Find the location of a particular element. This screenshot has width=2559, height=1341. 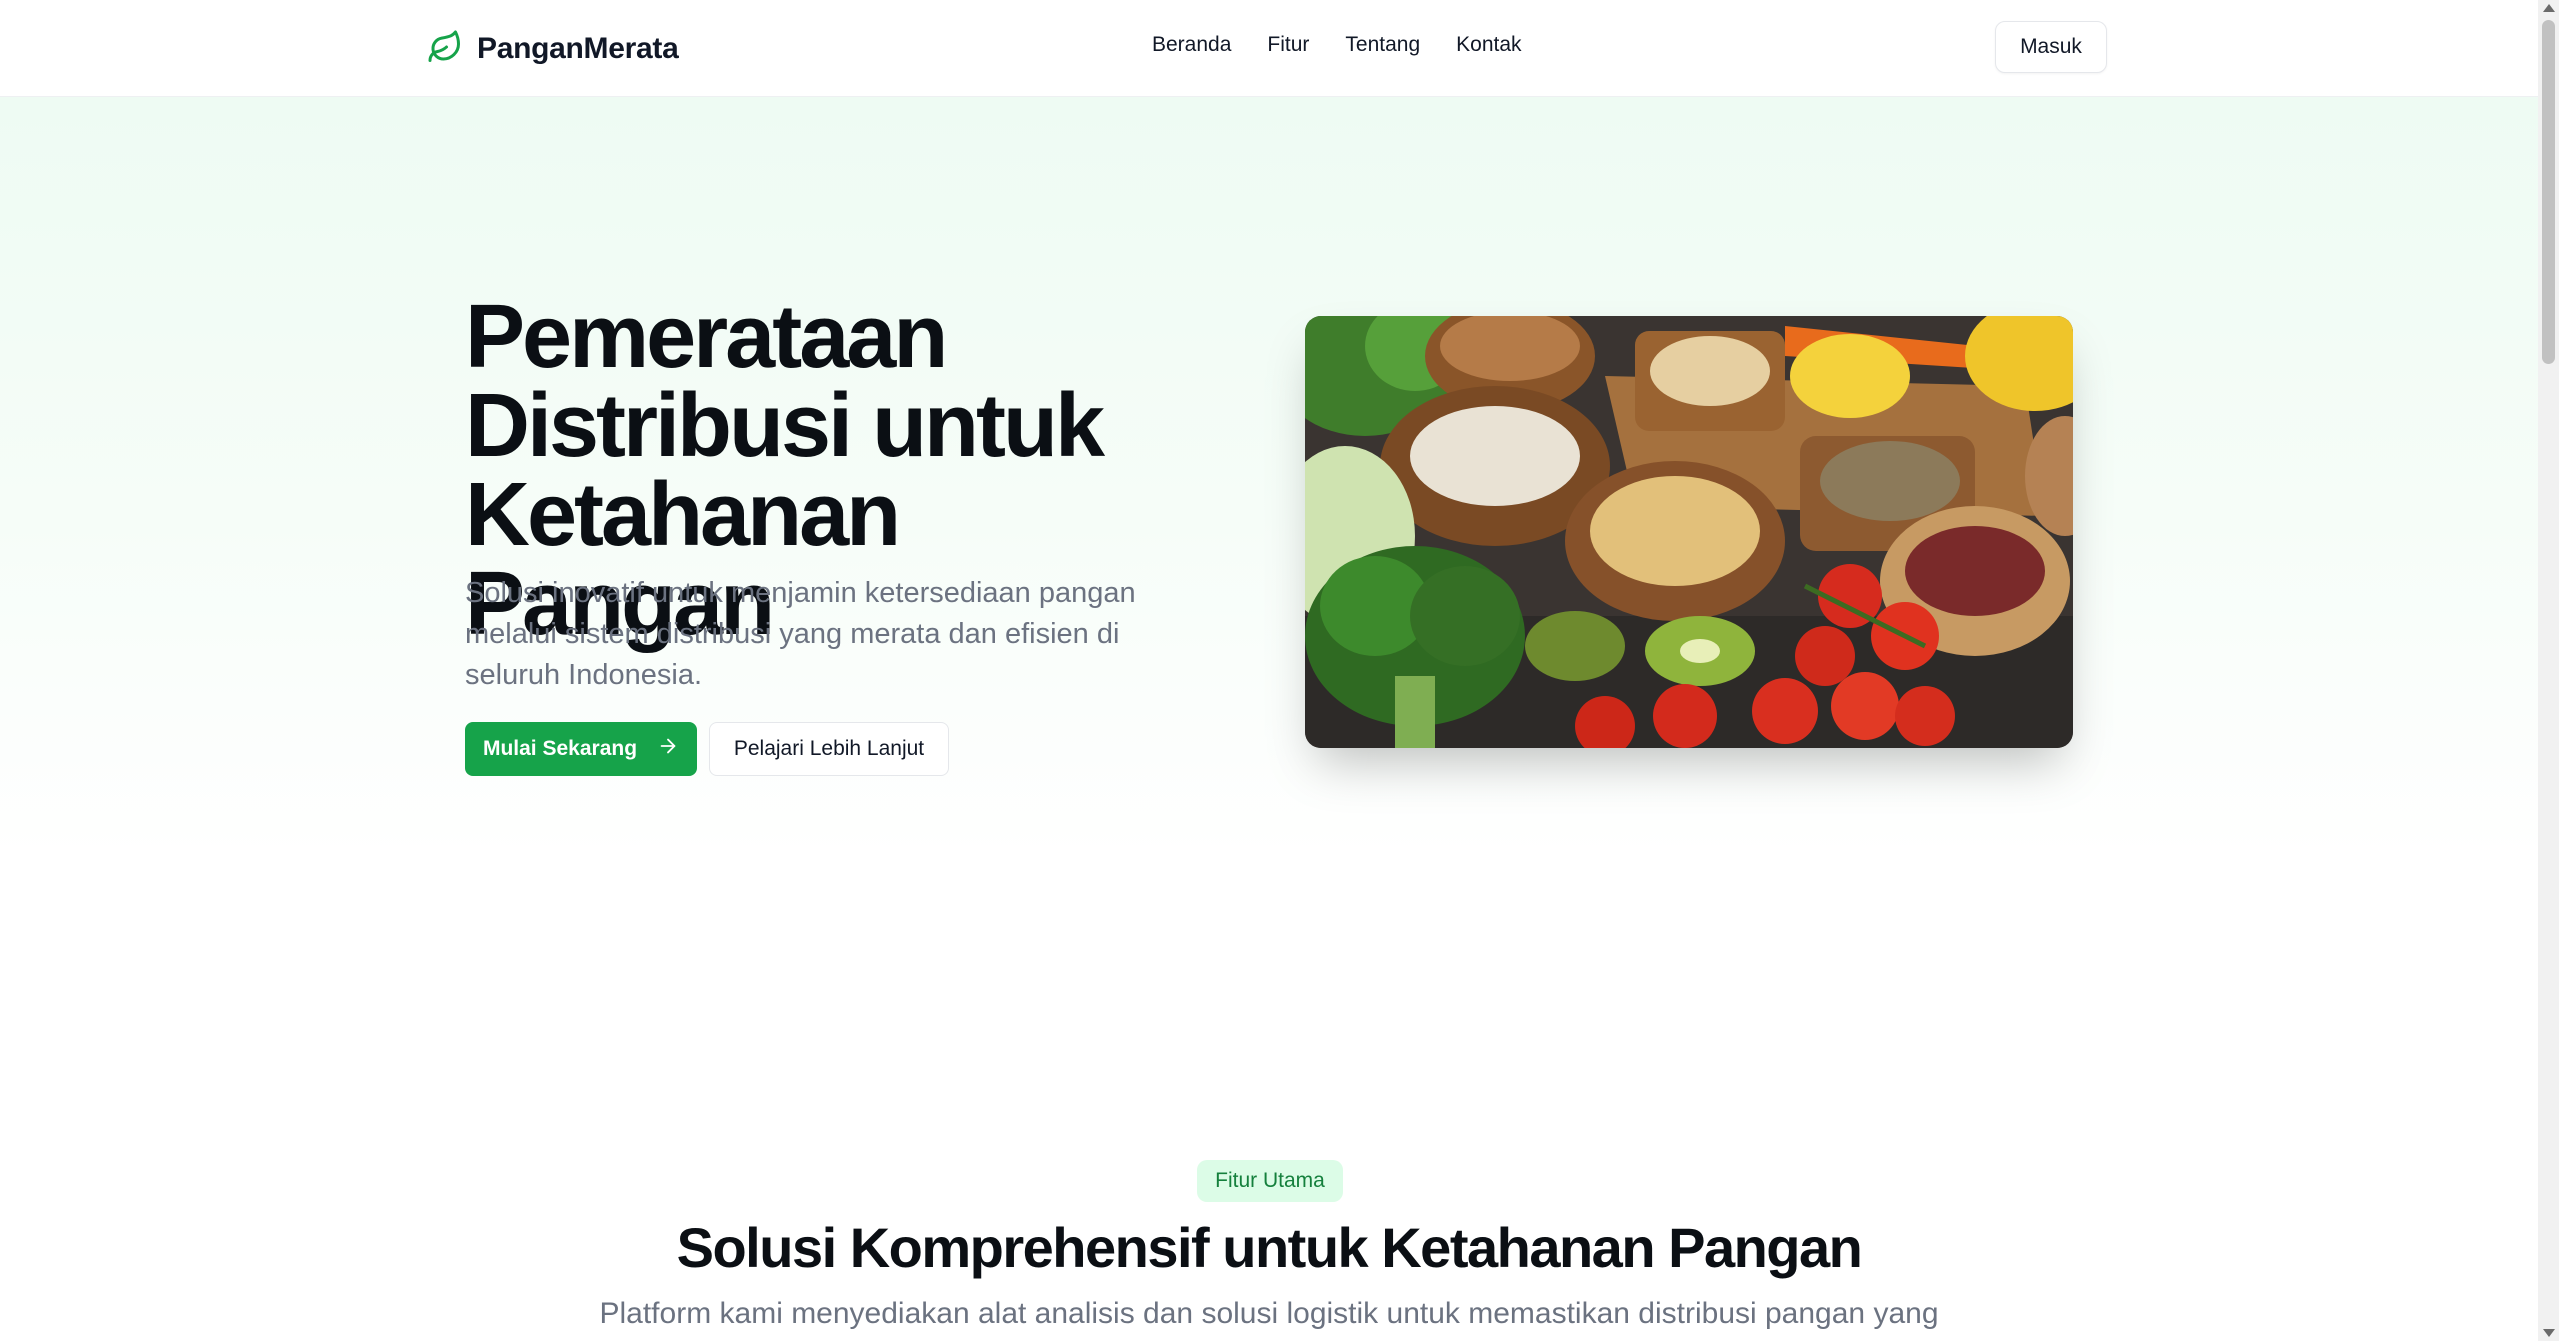

arrow-right-icon is located at coordinates (668, 749).